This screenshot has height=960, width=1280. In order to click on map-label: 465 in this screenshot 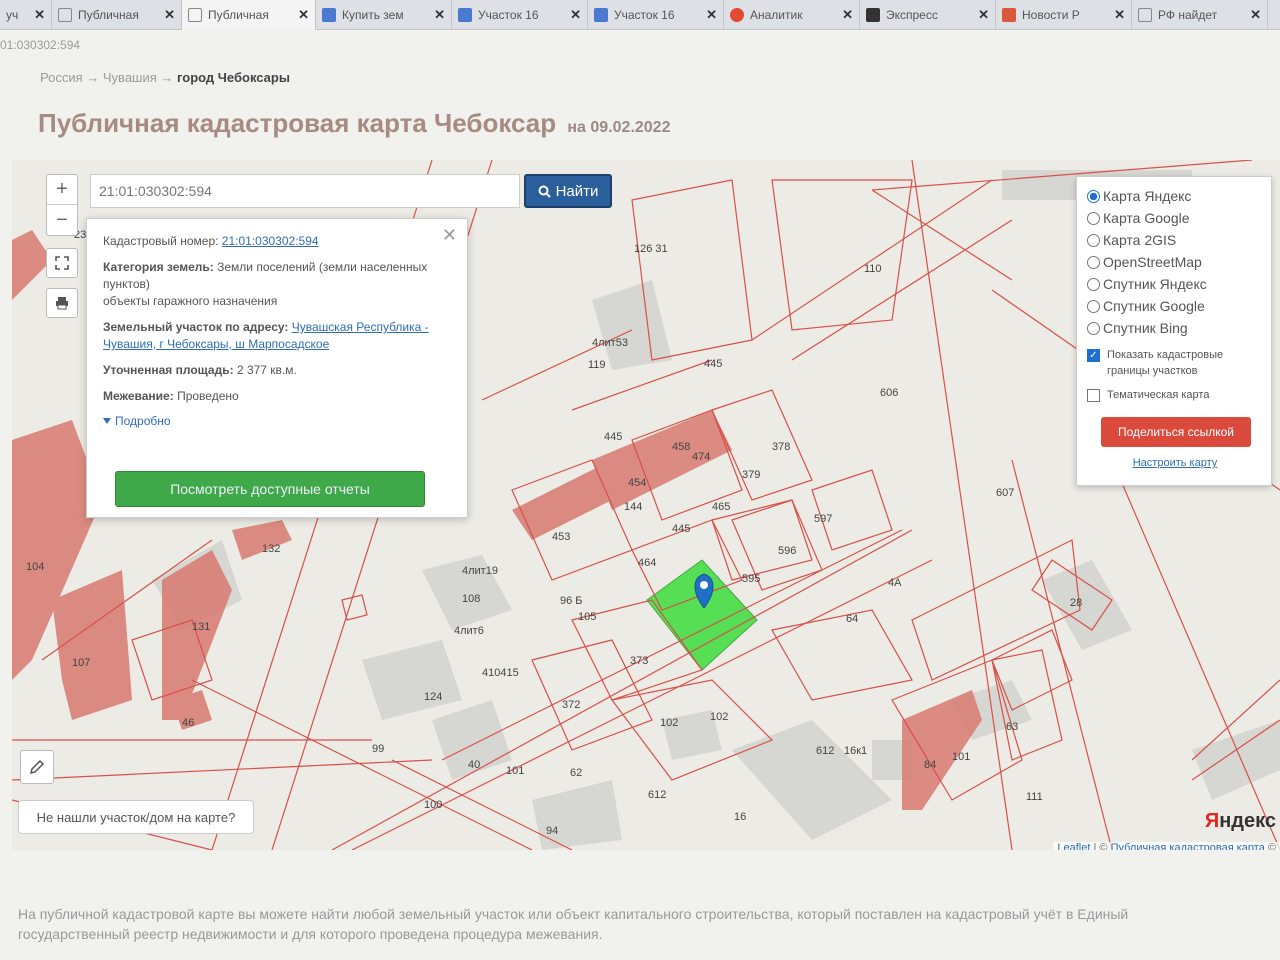, I will do `click(721, 507)`.